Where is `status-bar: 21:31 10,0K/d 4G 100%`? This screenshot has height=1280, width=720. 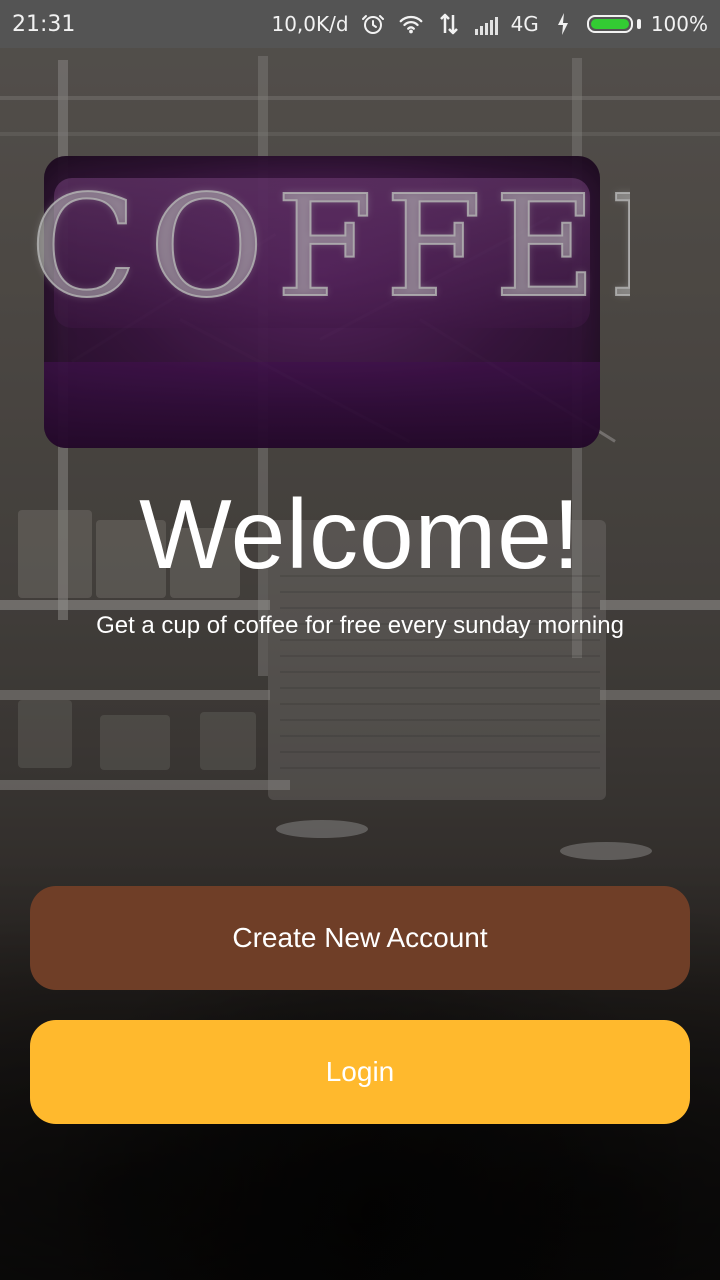 status-bar: 21:31 10,0K/d 4G 100% is located at coordinates (360, 24).